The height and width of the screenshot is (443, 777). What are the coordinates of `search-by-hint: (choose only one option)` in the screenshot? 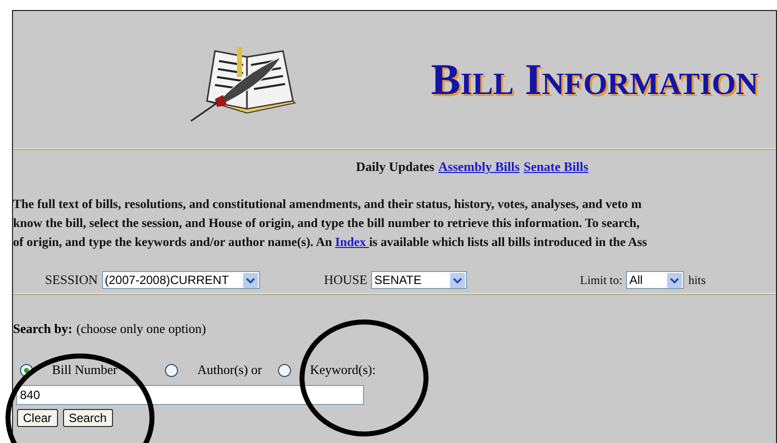 It's located at (141, 329).